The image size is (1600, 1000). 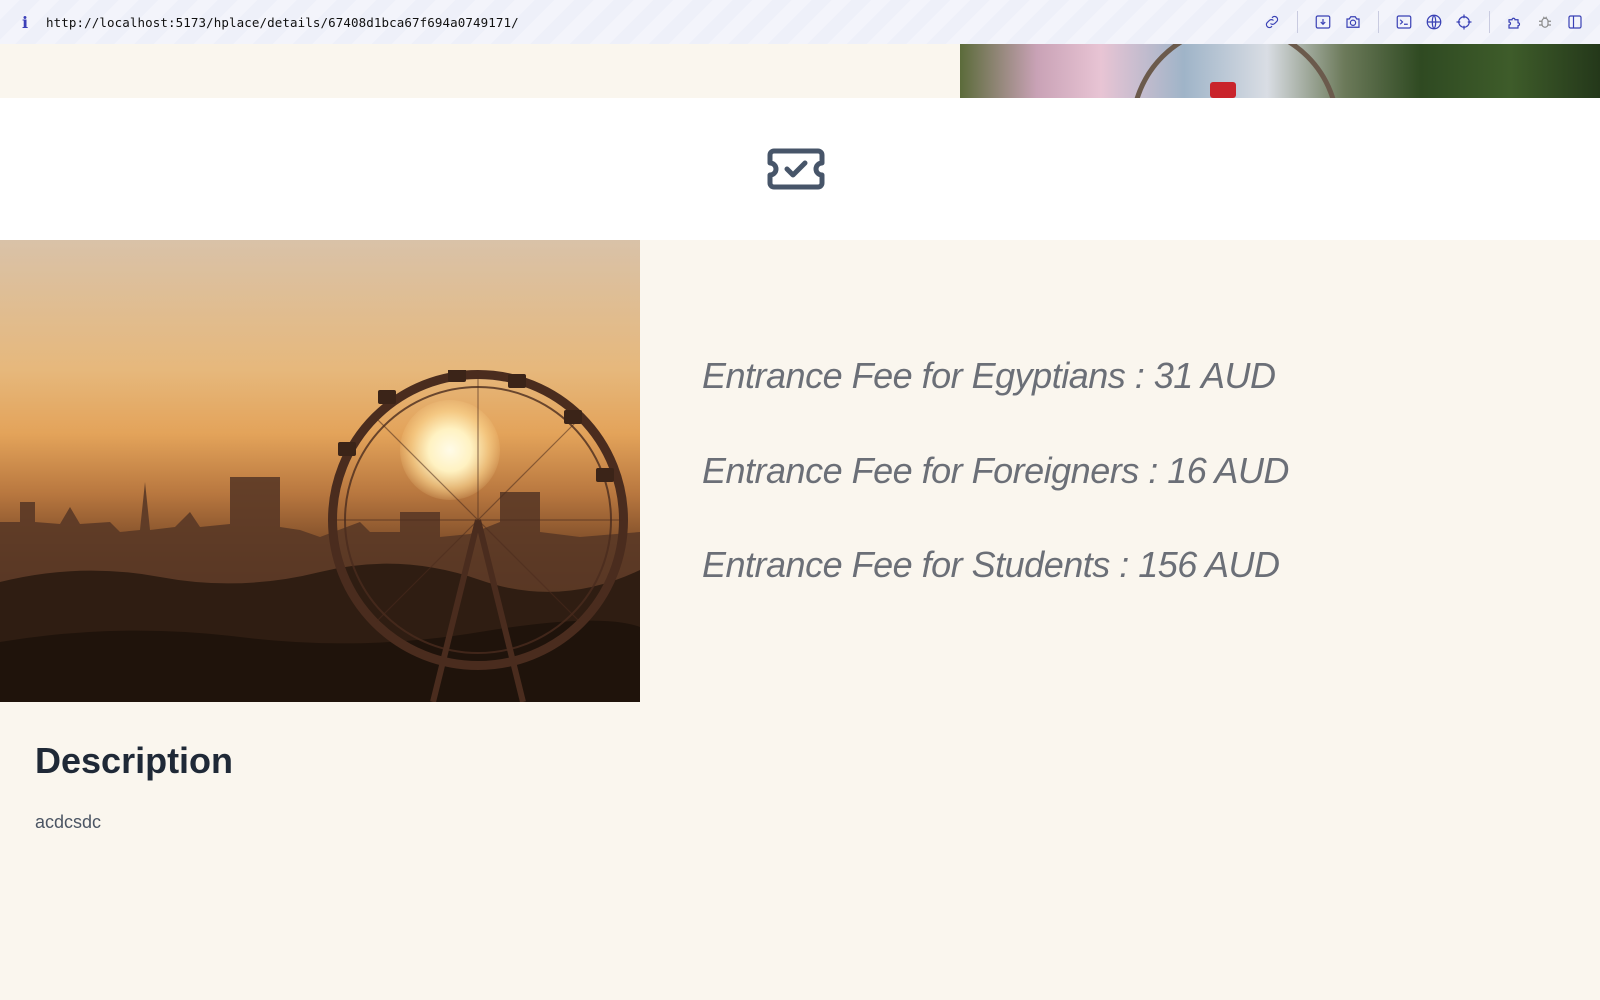 What do you see at coordinates (1404, 22) in the screenshot?
I see `terminal-icon` at bounding box center [1404, 22].